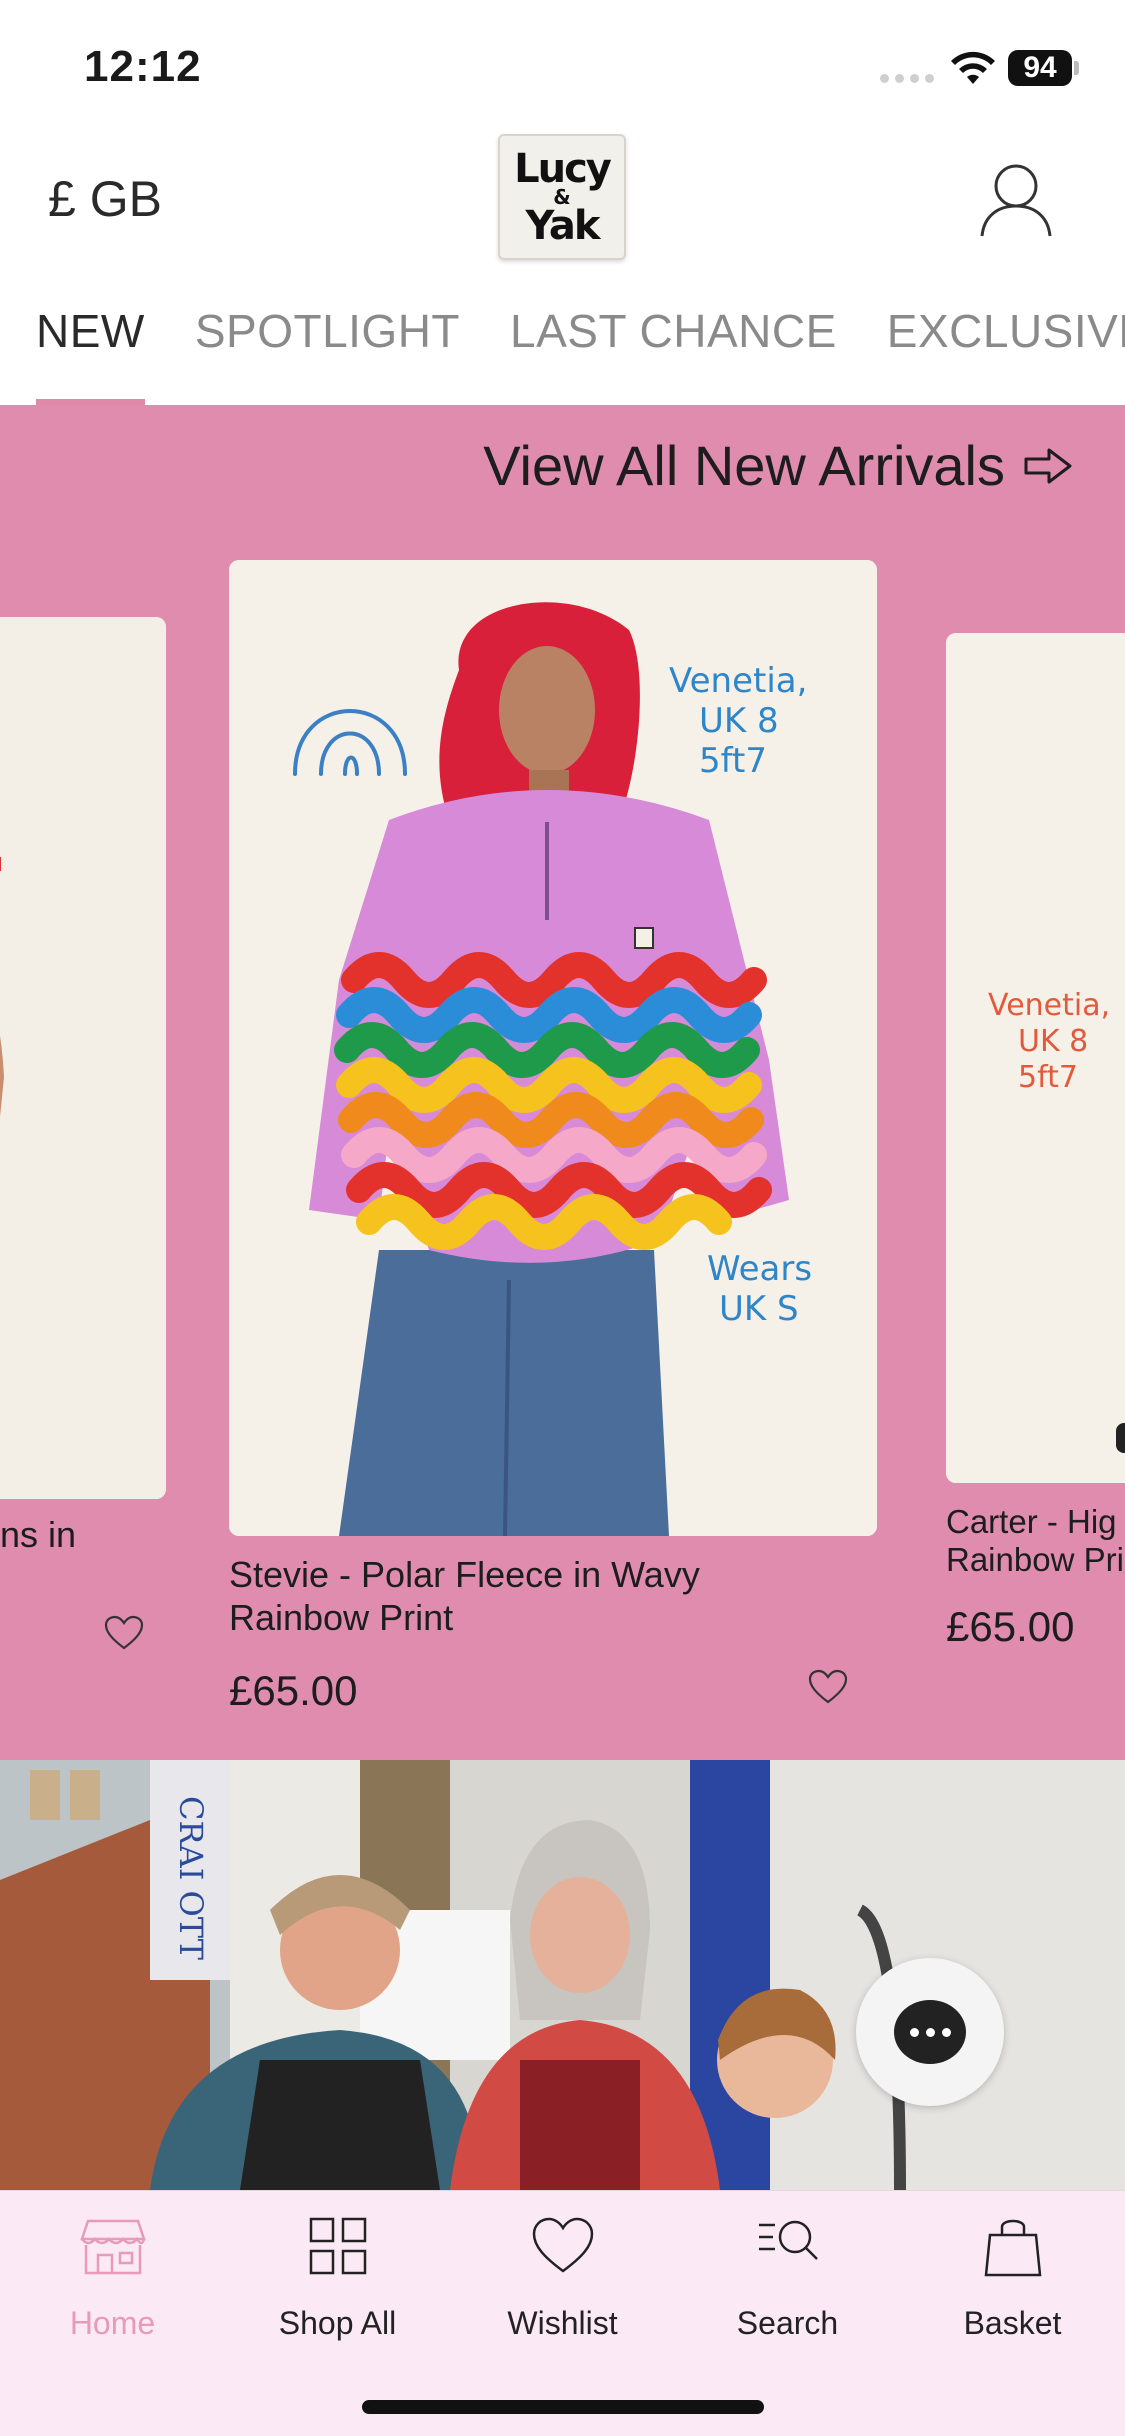  I want to click on nav-search: Search, so click(787, 2288).